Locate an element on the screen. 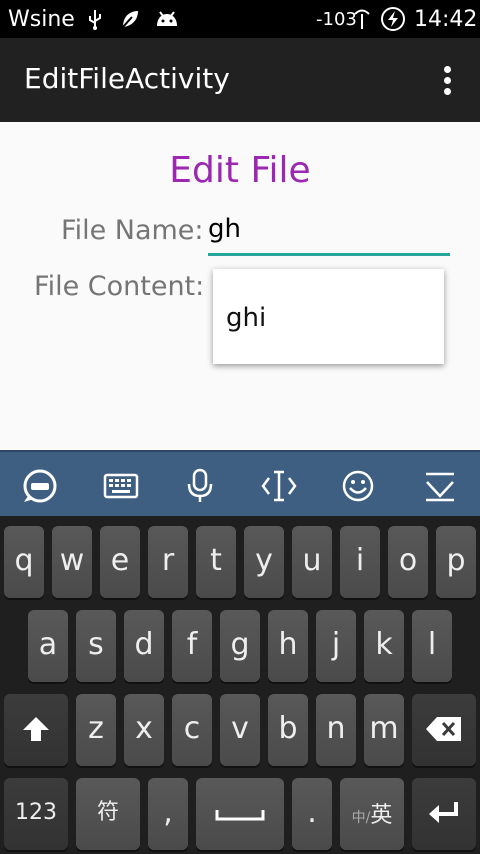 The height and width of the screenshot is (854, 480). space-key is located at coordinates (240, 814).